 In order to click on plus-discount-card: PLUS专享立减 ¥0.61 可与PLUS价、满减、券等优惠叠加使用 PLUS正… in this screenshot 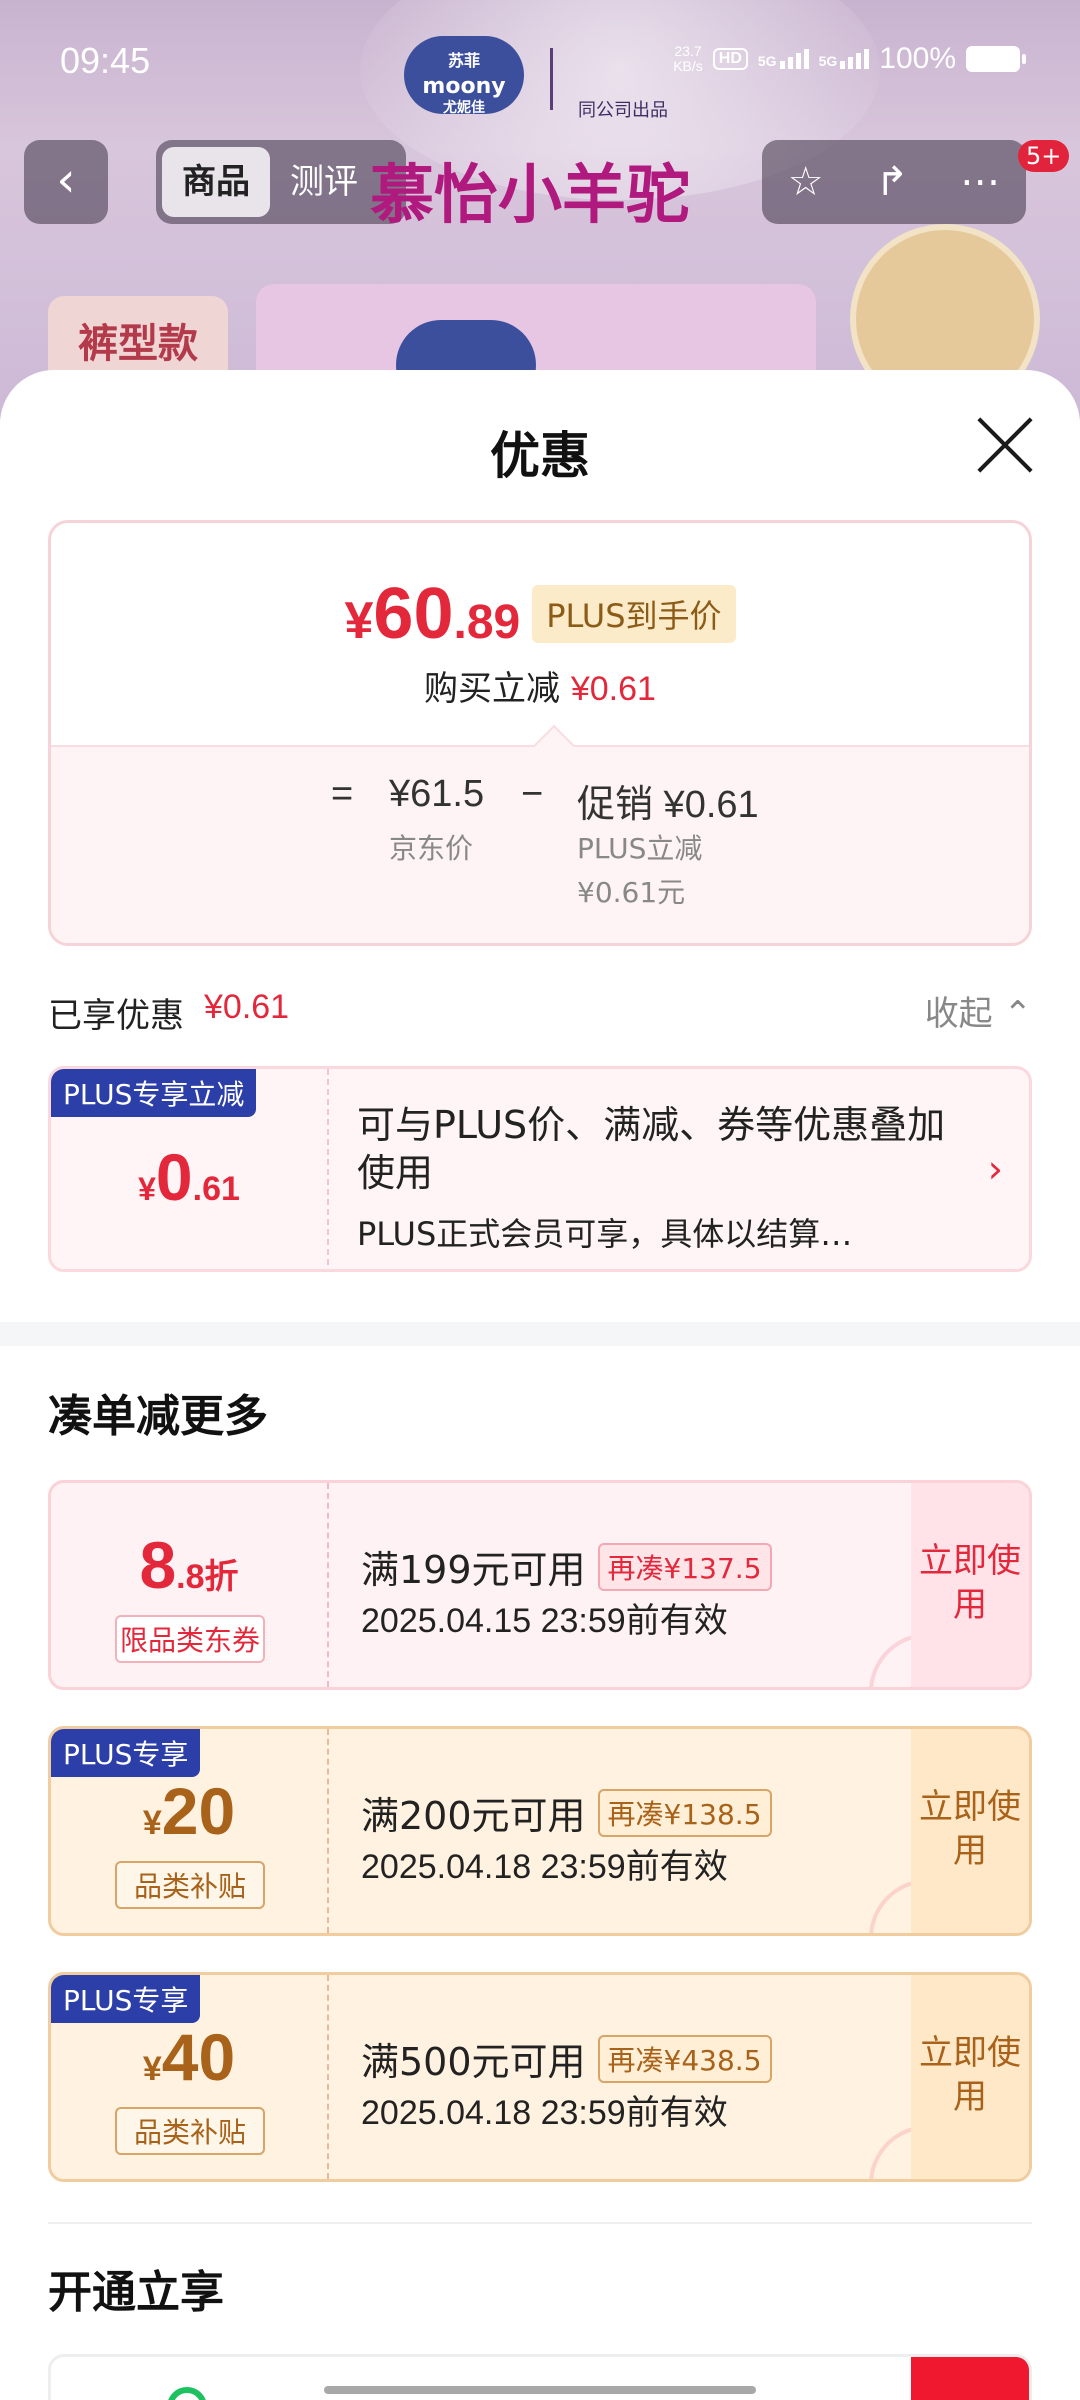, I will do `click(540, 1169)`.